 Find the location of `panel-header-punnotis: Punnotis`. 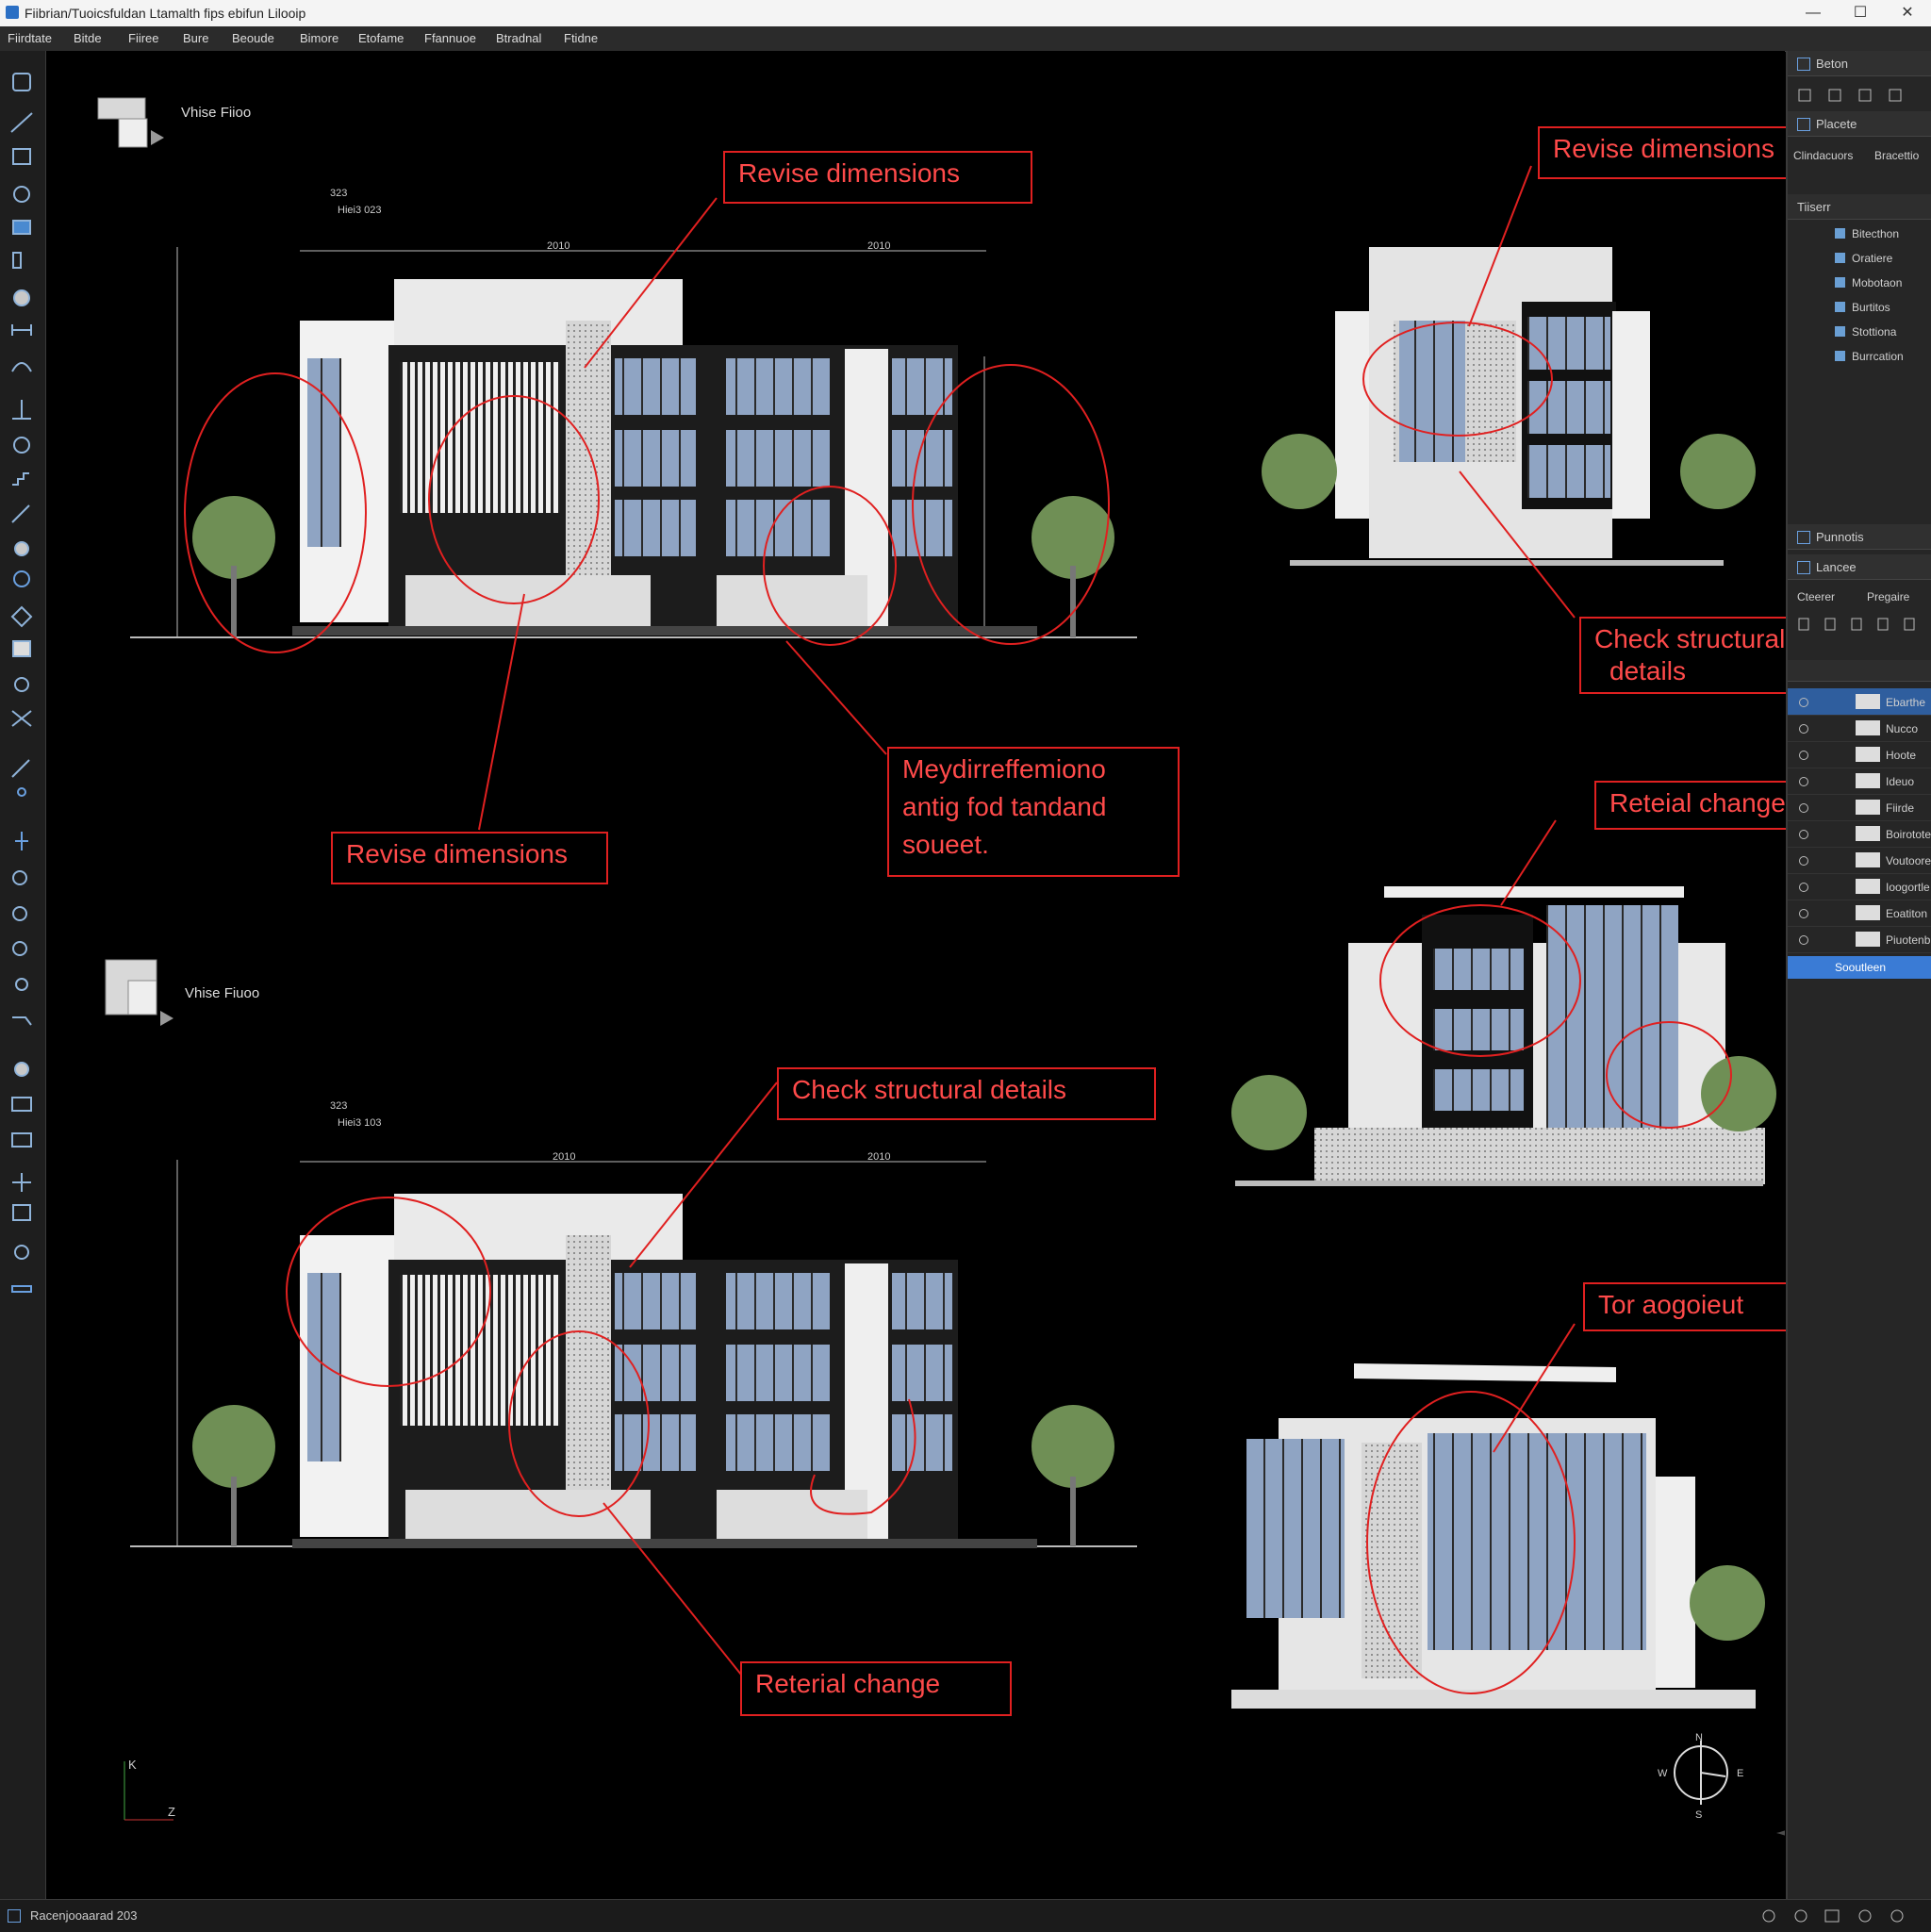

panel-header-punnotis: Punnotis is located at coordinates (1859, 537).